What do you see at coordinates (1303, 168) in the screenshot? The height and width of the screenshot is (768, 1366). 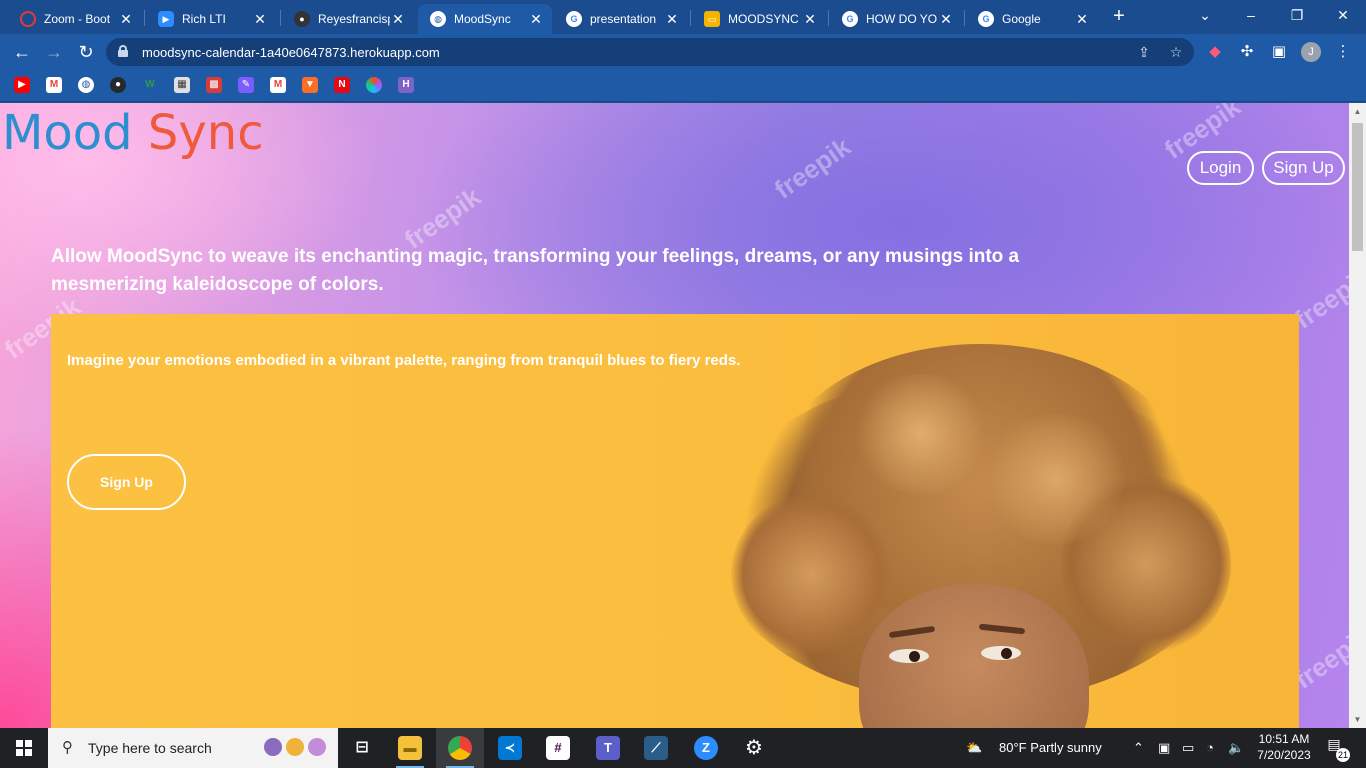 I see `nav-signup-button: Sign Up` at bounding box center [1303, 168].